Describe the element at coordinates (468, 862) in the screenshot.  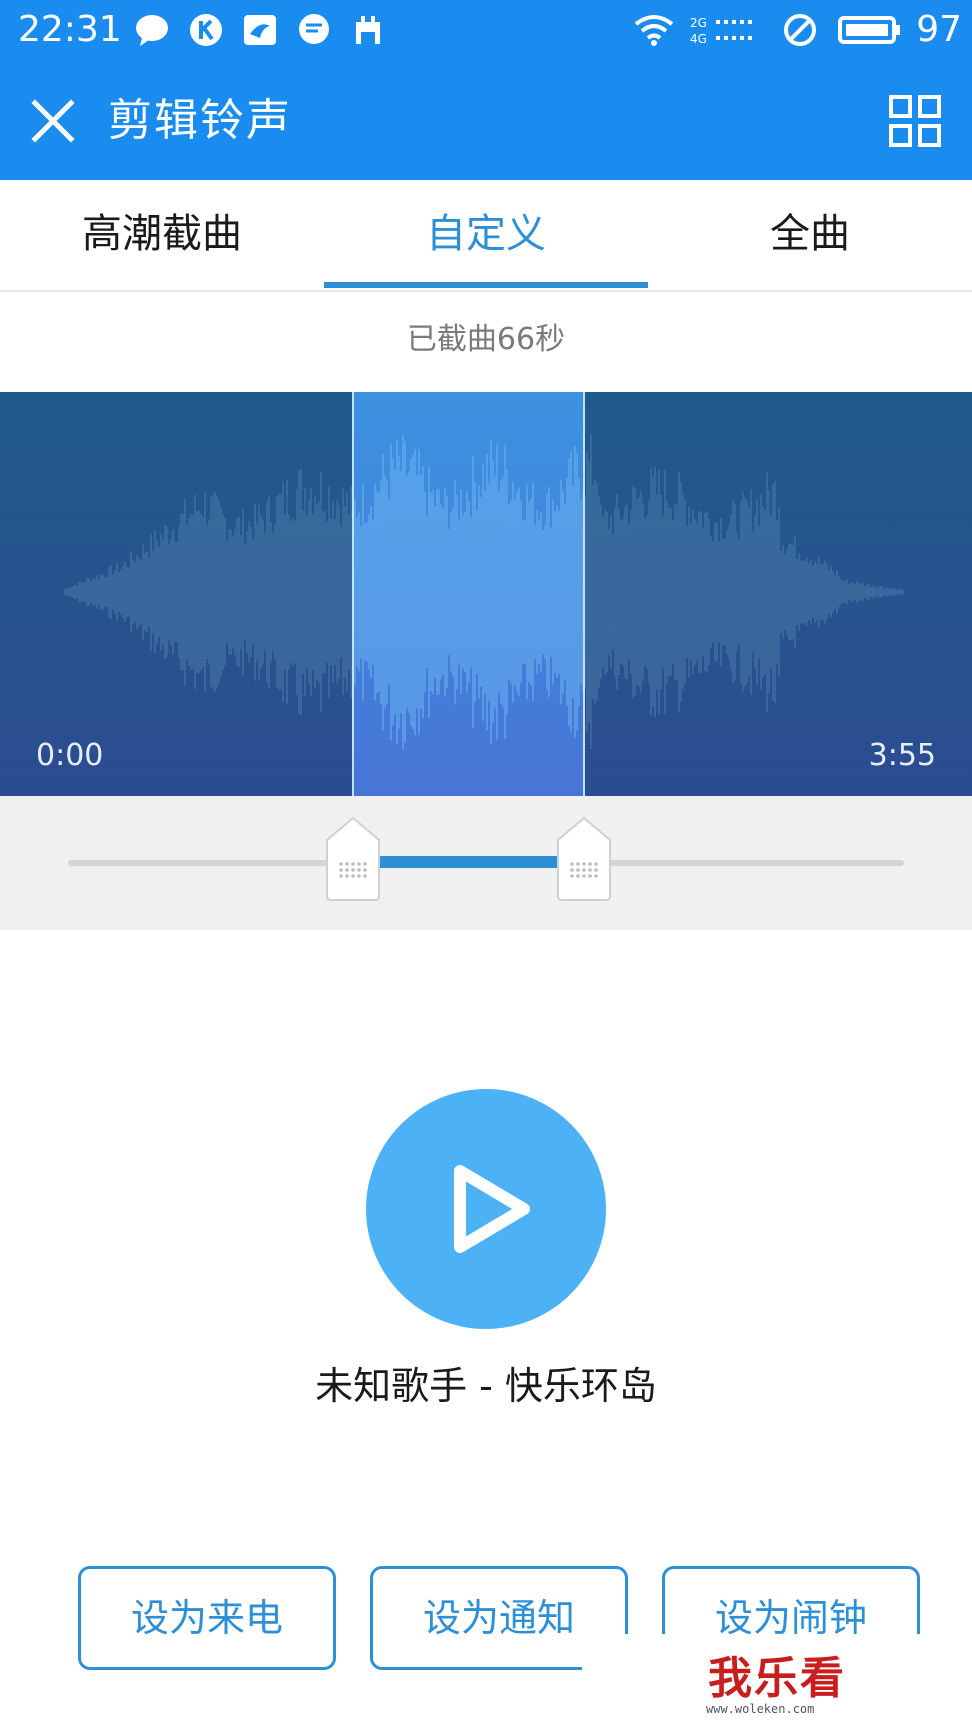
I see `slider-selected-range` at that location.